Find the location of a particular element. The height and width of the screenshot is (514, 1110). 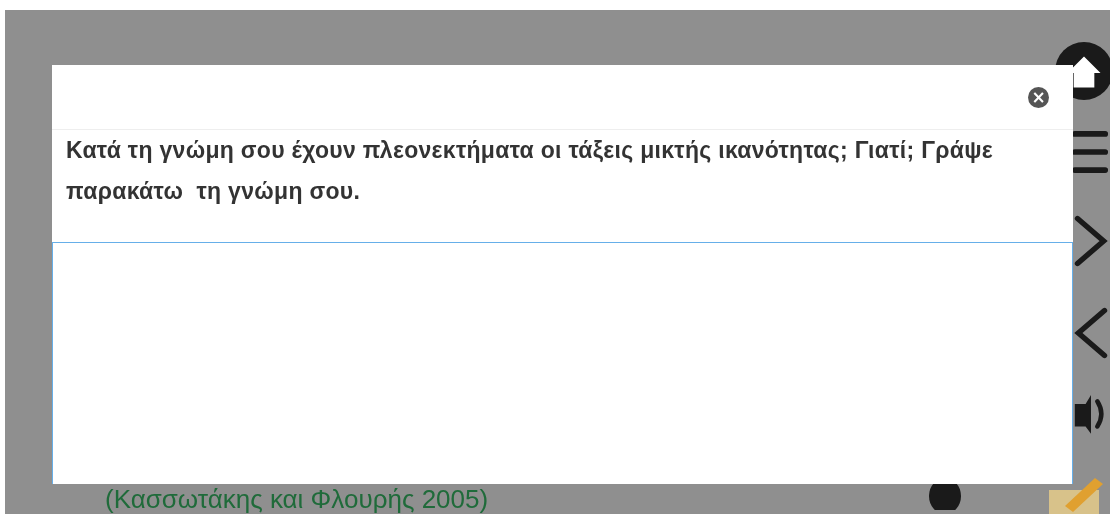

question-text: Κατά τη γνώμη σου έχουν πλεονεκτήματα οι τάξεις μικτής ικανότητας; Γιατί; Γράψε παρακάτω τη γνώμη σου. is located at coordinates (530, 171).